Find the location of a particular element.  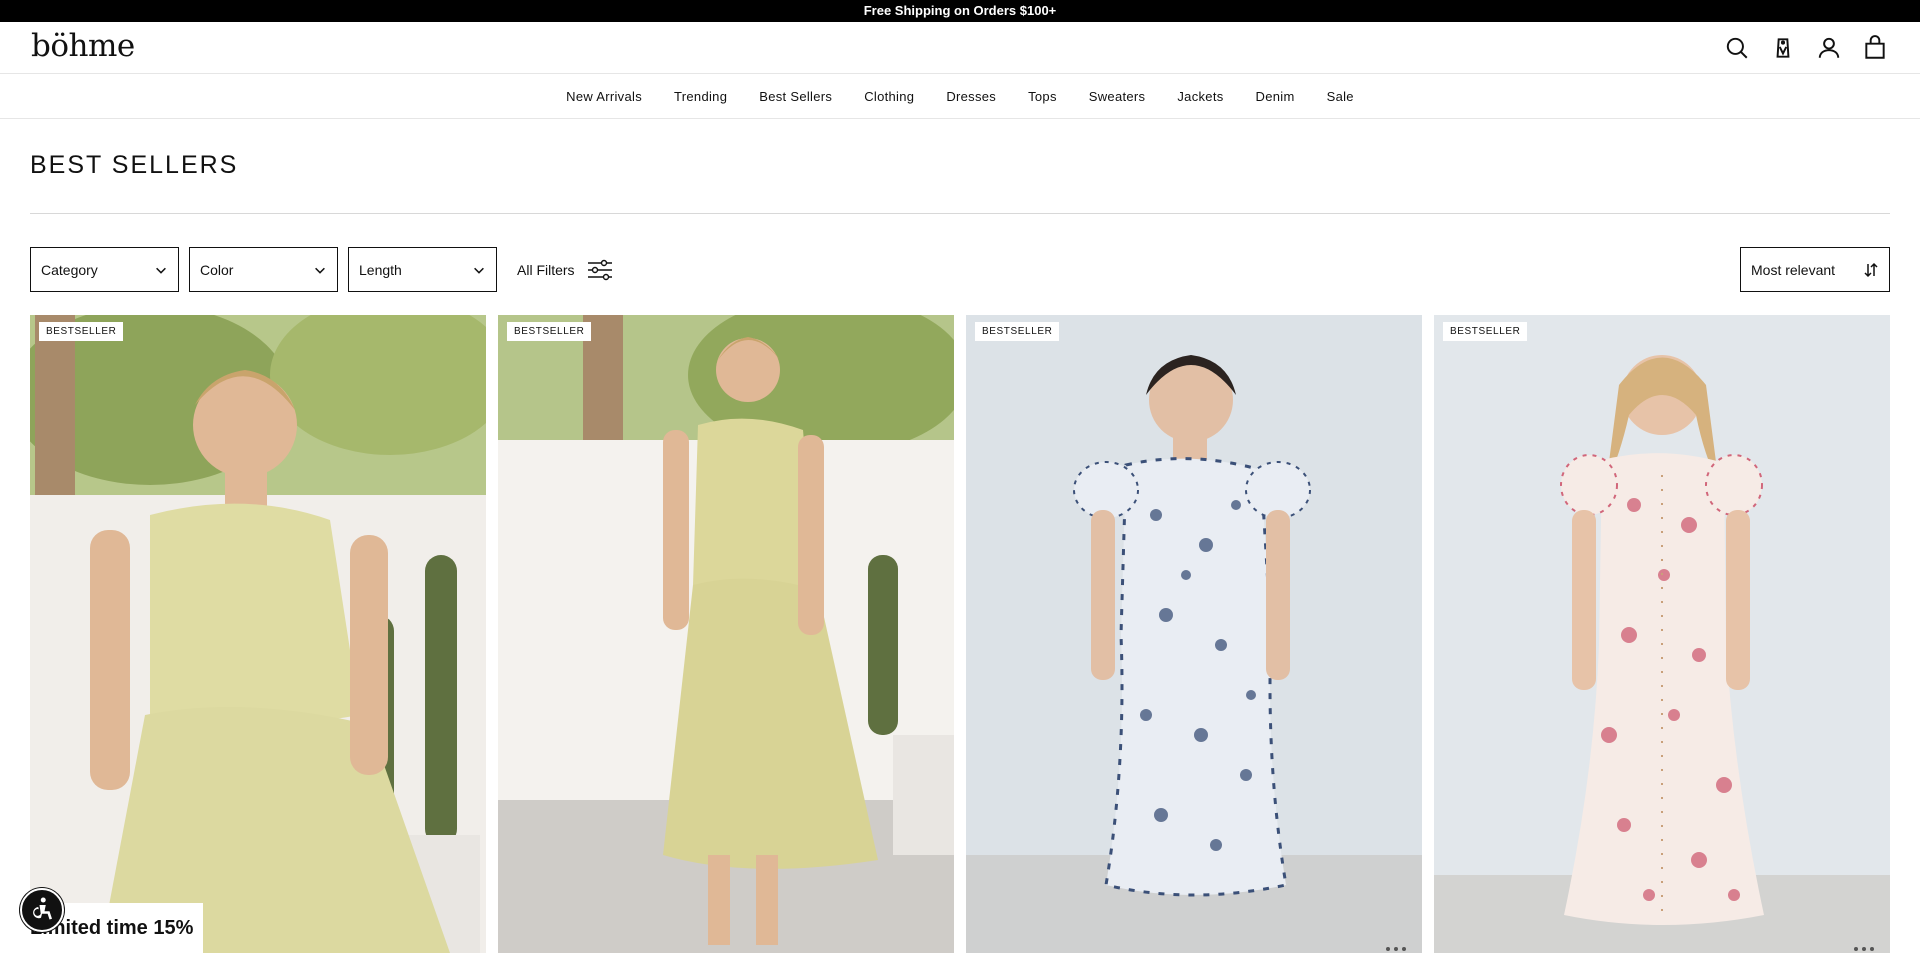

nav-sweaters: Sweaters is located at coordinates (1117, 96).